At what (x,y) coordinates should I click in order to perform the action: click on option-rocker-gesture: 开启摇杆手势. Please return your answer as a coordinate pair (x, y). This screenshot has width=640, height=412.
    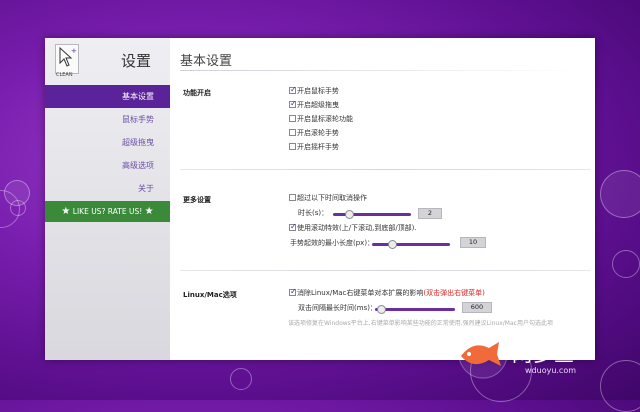
    Looking at the image, I should click on (314, 147).